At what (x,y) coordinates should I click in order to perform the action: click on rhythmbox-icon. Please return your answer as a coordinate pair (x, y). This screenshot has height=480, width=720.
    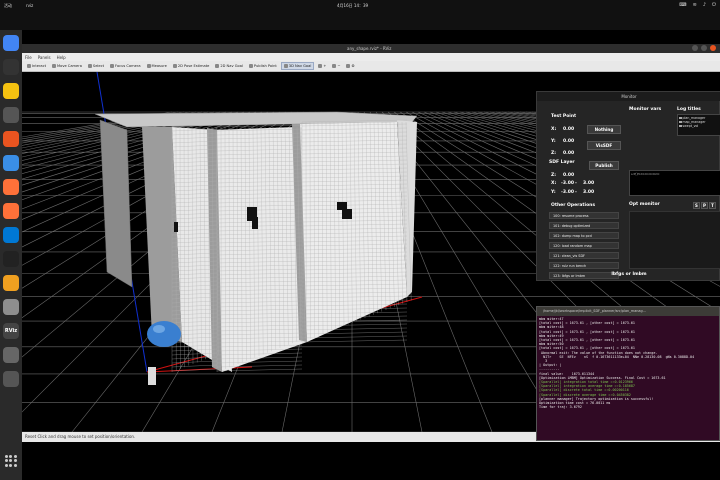
    Looking at the image, I should click on (11, 91).